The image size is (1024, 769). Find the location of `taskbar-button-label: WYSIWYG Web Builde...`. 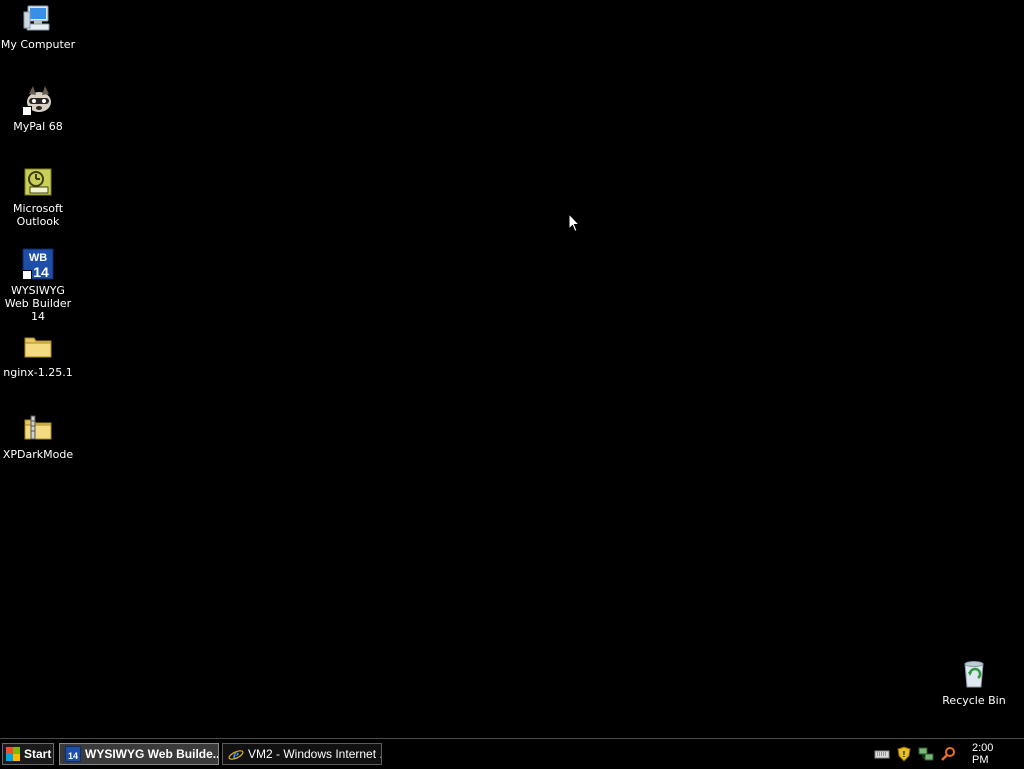

taskbar-button-label: WYSIWYG Web Builde... is located at coordinates (152, 754).